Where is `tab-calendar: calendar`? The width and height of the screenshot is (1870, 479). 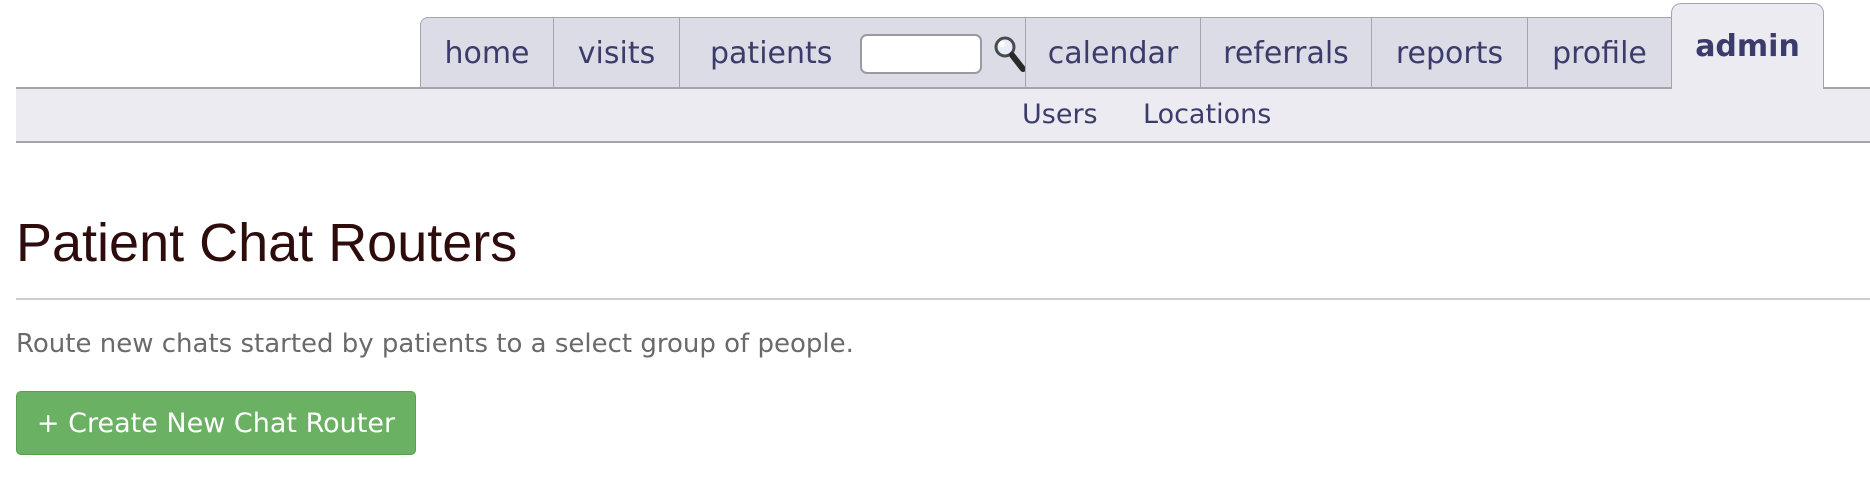
tab-calendar: calendar is located at coordinates (1113, 53).